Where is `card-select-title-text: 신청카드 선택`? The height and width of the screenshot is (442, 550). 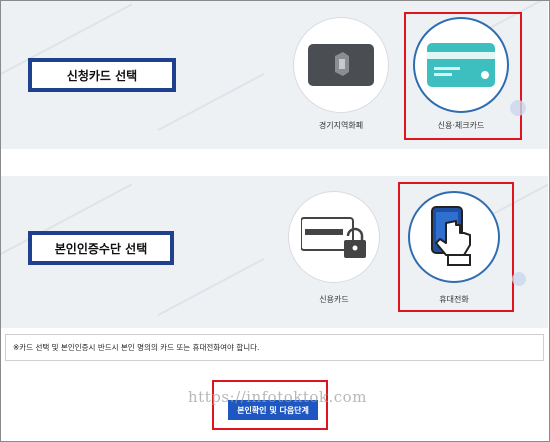 card-select-title-text: 신청카드 선택 is located at coordinates (102, 75).